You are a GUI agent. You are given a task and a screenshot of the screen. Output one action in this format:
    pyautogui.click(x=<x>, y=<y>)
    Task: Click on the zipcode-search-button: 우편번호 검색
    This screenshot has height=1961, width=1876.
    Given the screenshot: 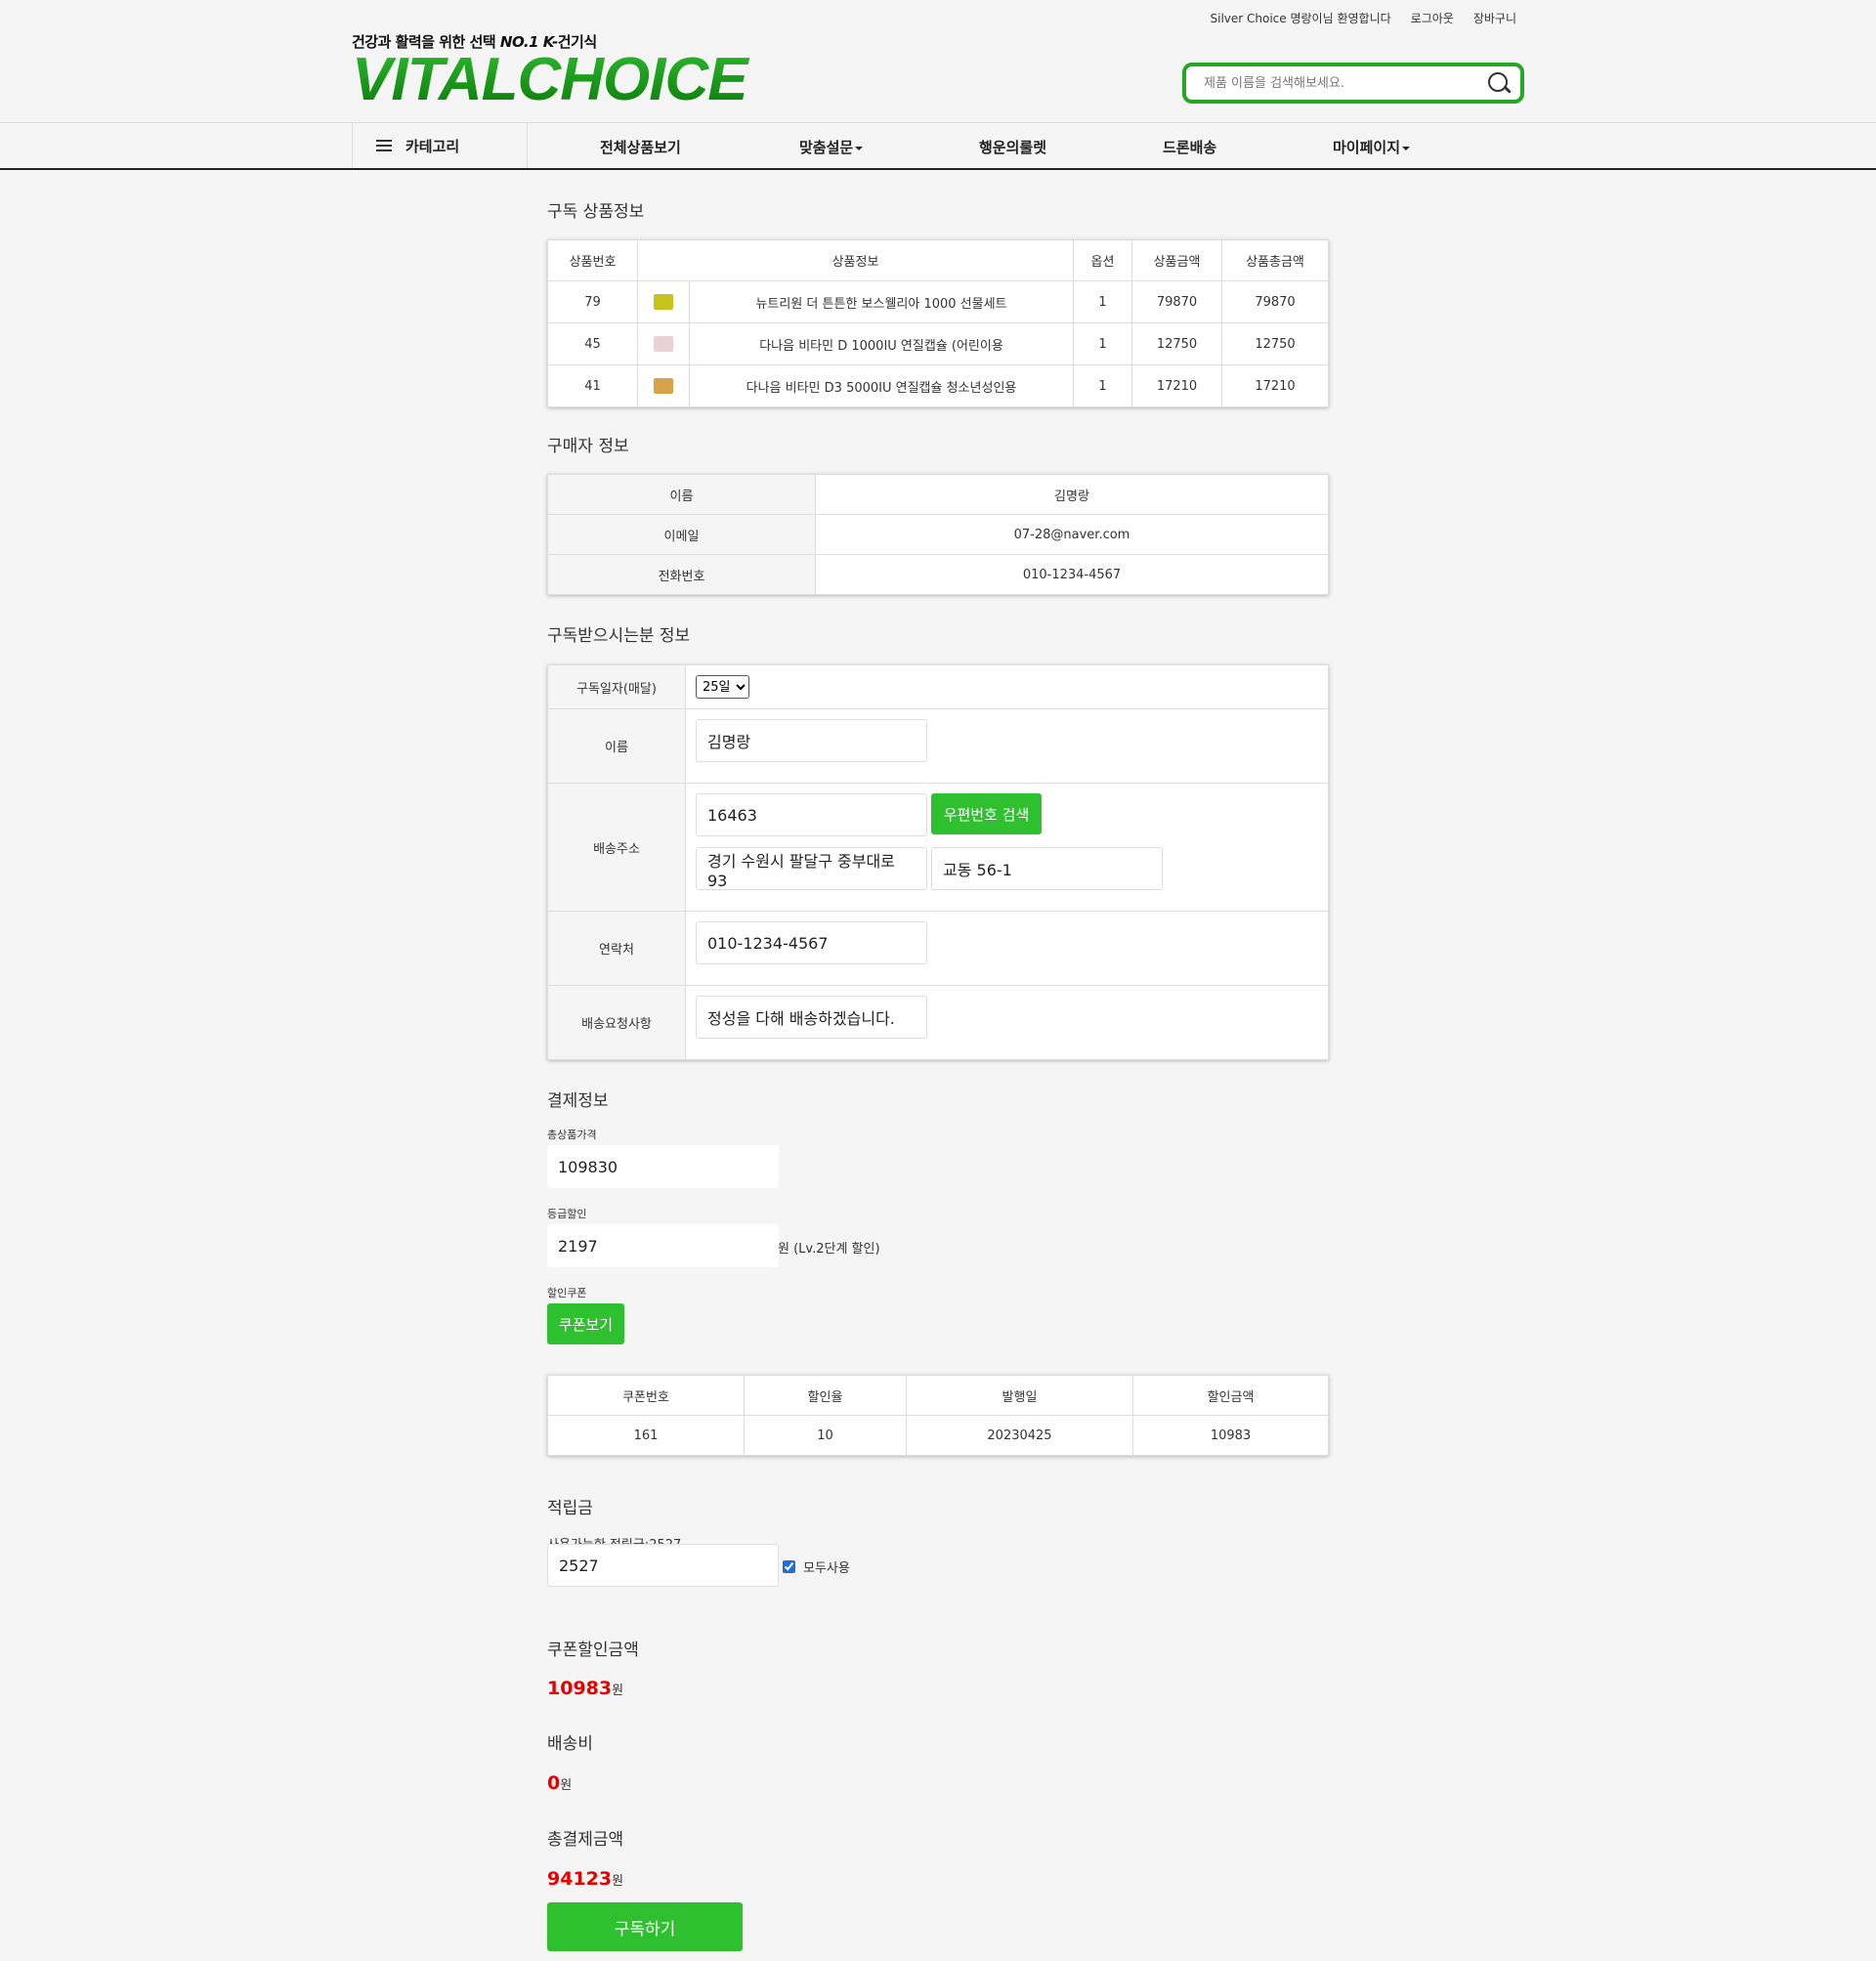 What is the action you would take?
    pyautogui.click(x=986, y=813)
    